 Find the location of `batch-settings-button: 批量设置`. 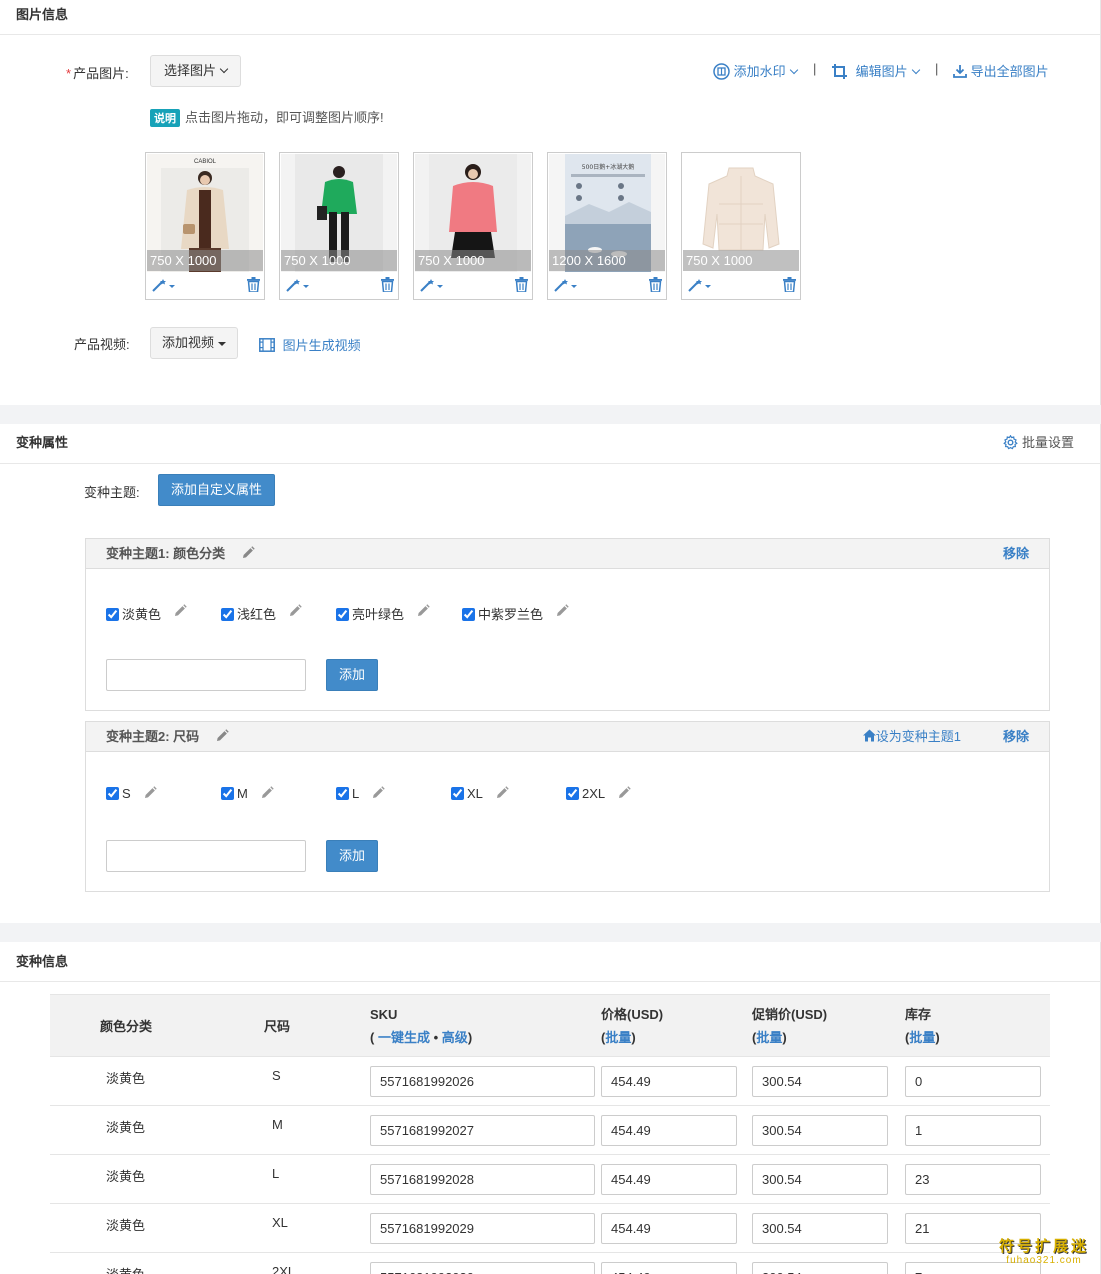

batch-settings-button: 批量设置 is located at coordinates (1038, 443).